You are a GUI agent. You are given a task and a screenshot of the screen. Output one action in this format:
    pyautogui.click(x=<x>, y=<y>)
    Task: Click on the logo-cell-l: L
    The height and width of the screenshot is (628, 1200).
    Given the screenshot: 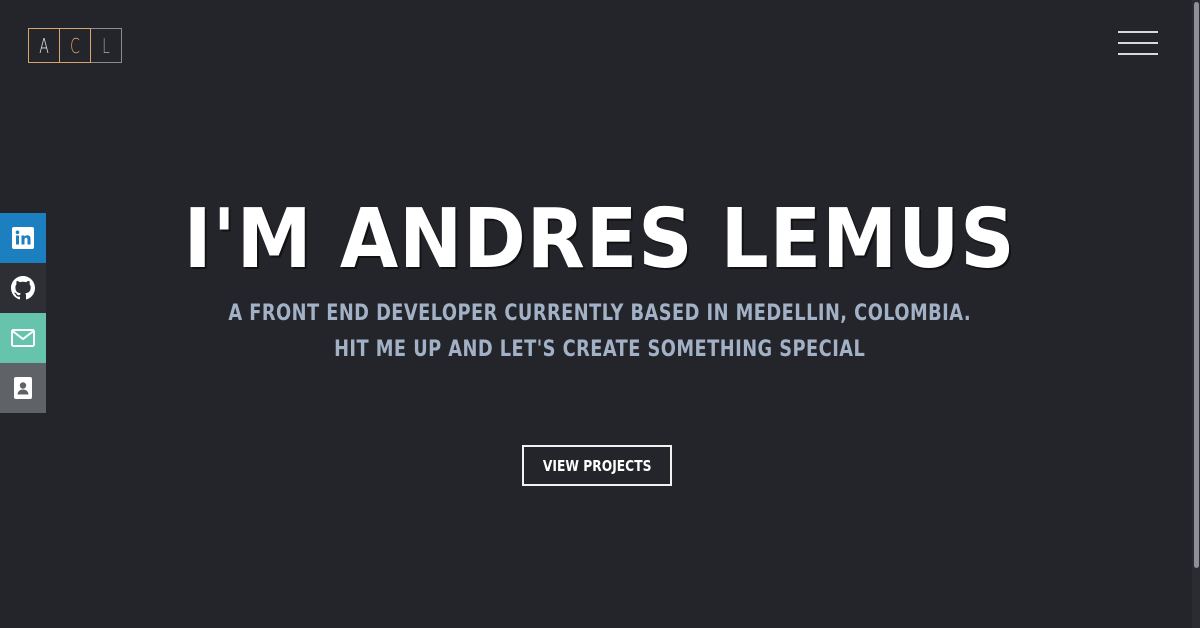 What is the action you would take?
    pyautogui.click(x=106, y=45)
    